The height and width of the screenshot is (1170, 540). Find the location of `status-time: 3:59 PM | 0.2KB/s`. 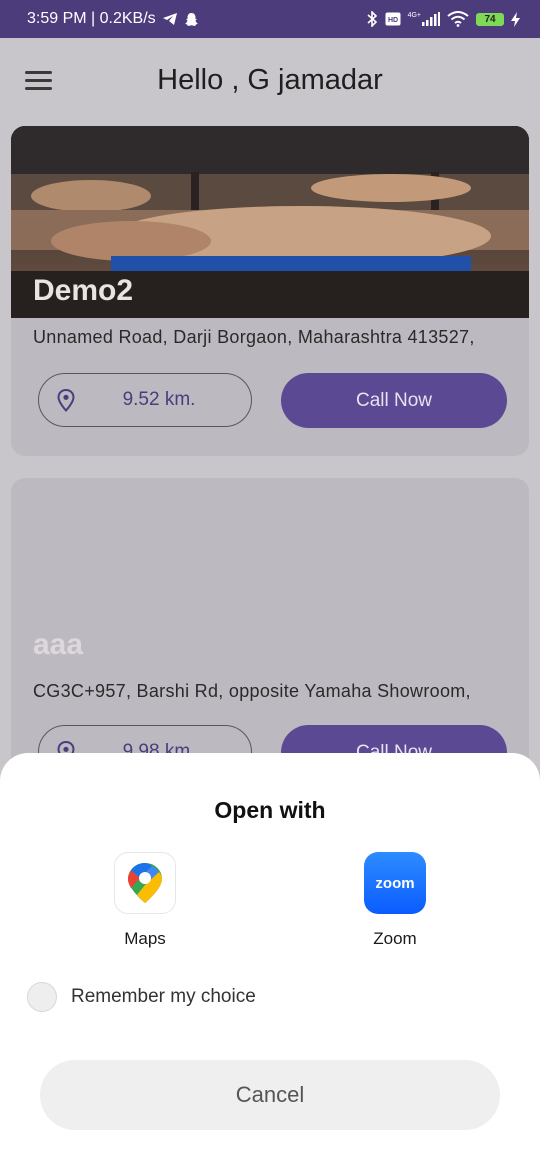

status-time: 3:59 PM | 0.2KB/s is located at coordinates (91, 18).